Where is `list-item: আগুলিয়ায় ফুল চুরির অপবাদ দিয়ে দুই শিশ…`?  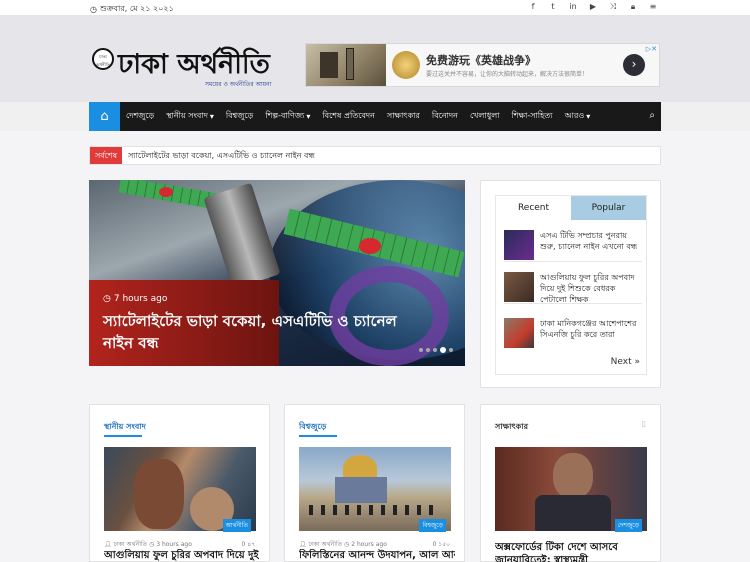 list-item: আগুলিয়ায় ফুল চুরির অপবাদ দিয়ে দুই শিশ… is located at coordinates (573, 288).